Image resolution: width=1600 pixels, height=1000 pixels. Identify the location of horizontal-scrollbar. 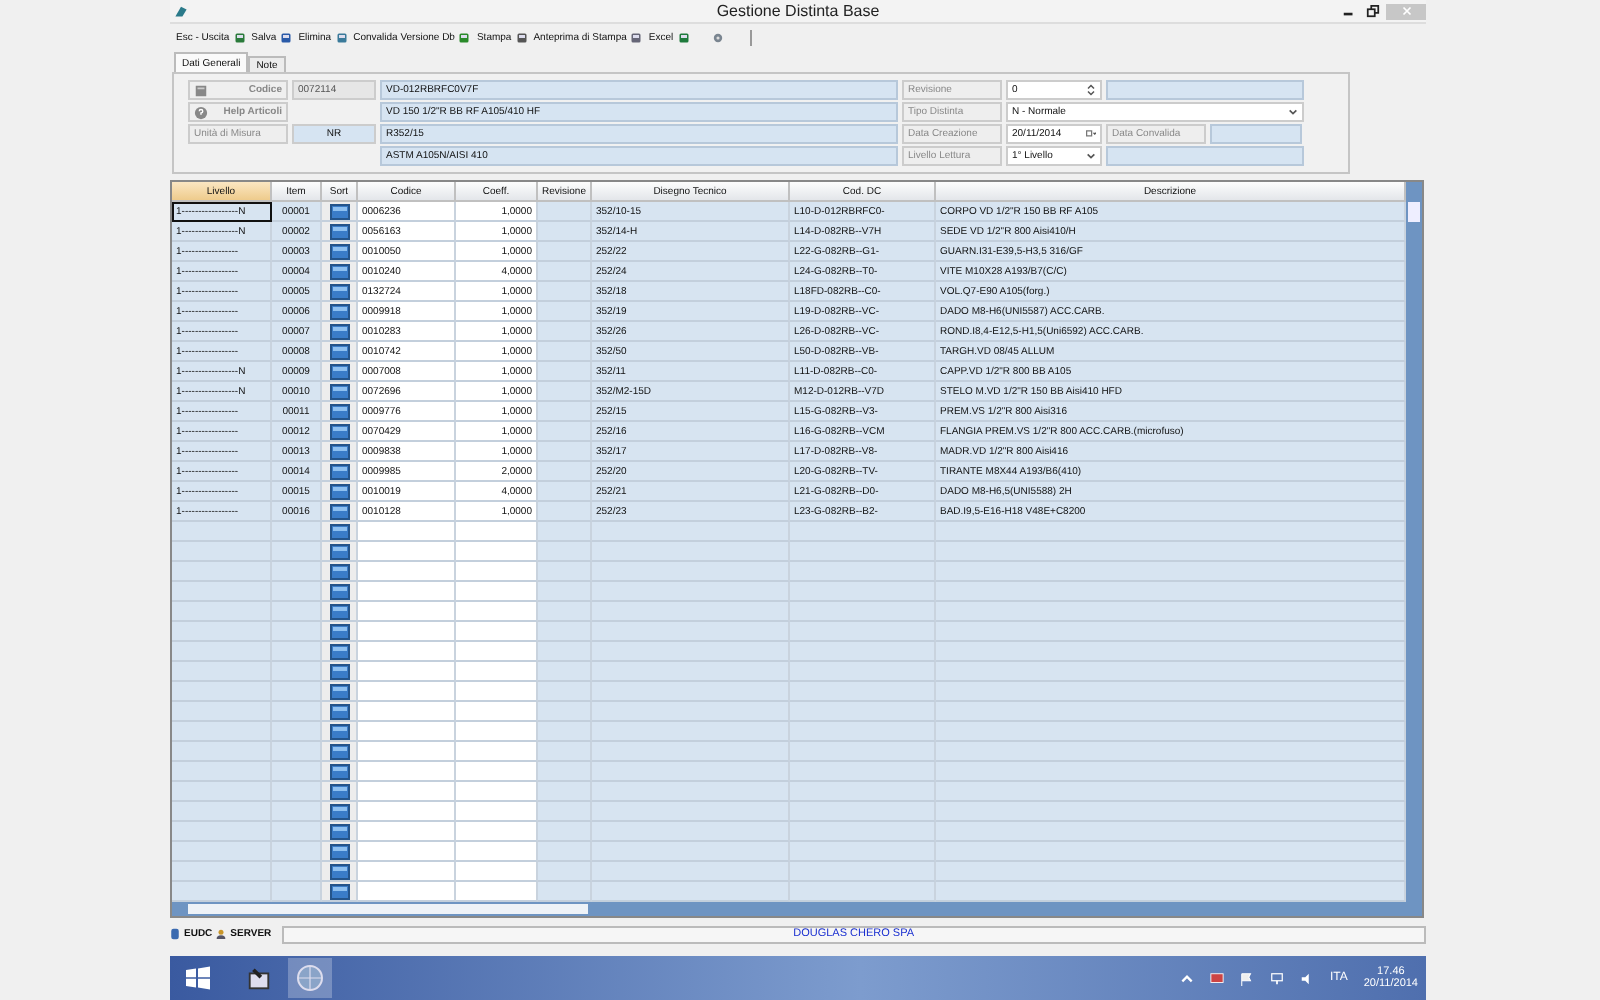
(797, 909).